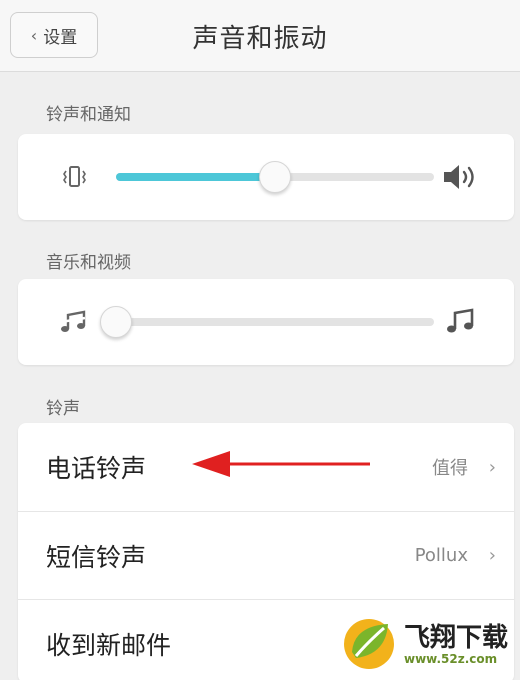  I want to click on nav-bar: 声音和振动 ‹ 设置, so click(260, 36).